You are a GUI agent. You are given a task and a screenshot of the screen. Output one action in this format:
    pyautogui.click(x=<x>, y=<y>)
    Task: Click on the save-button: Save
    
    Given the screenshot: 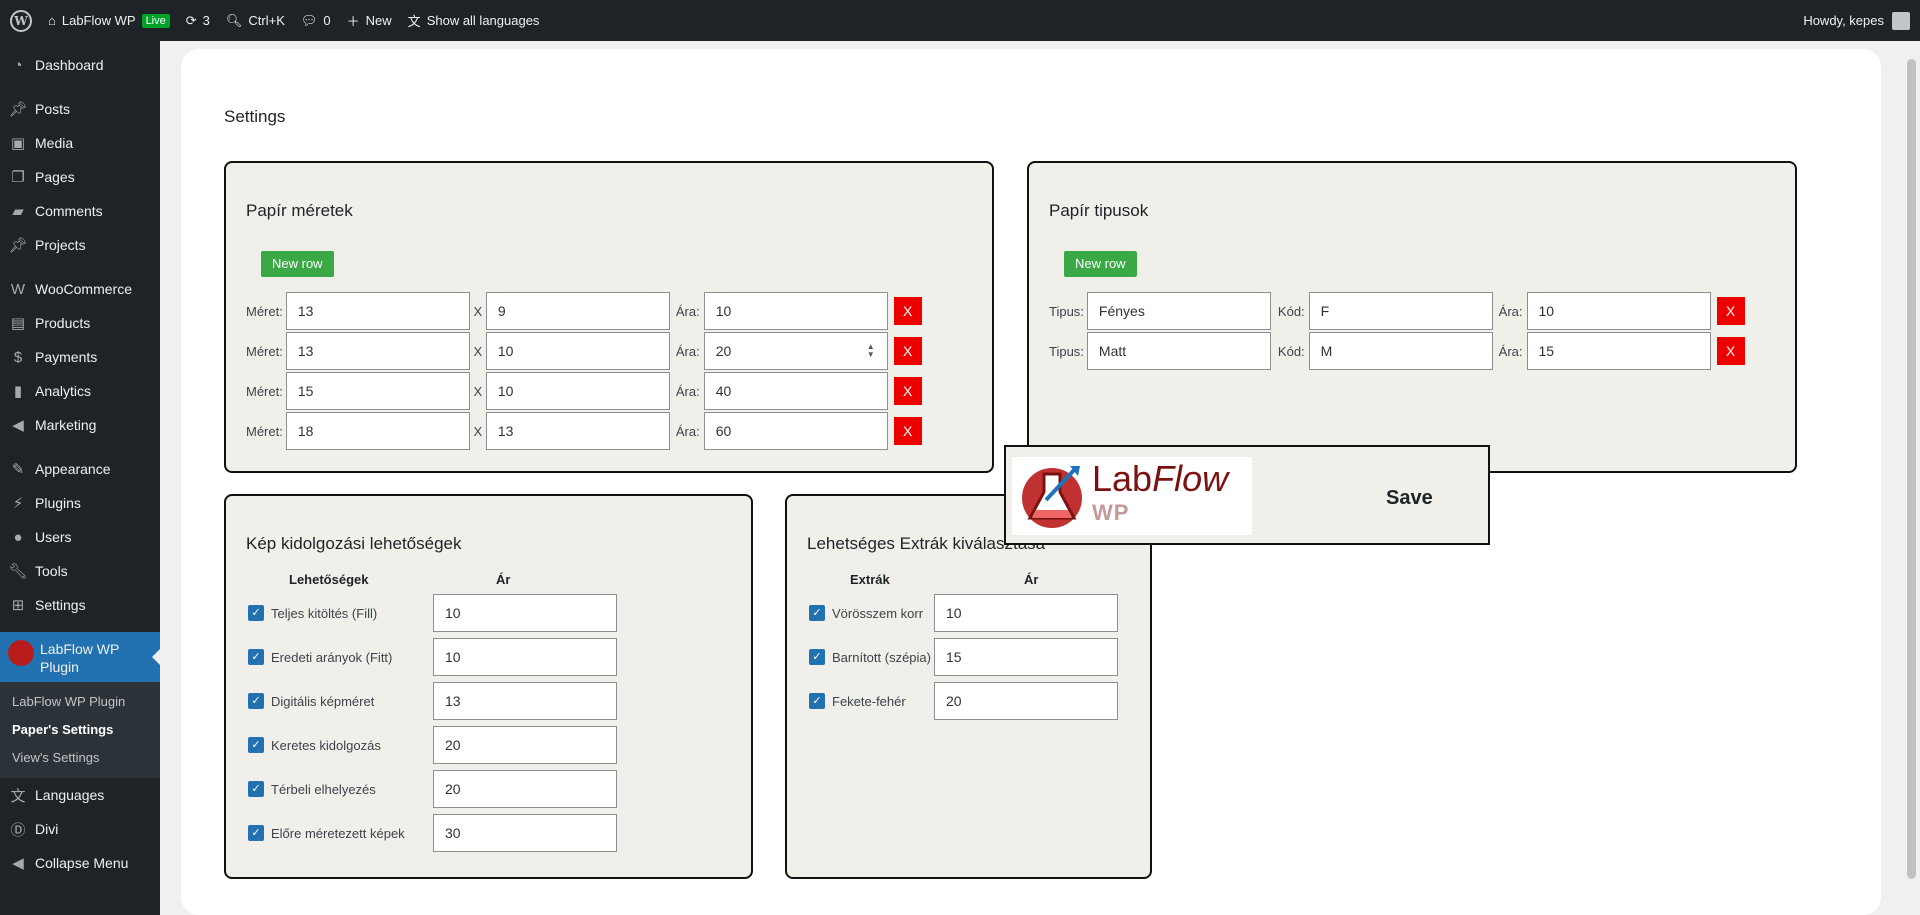 What is the action you would take?
    pyautogui.click(x=1409, y=498)
    